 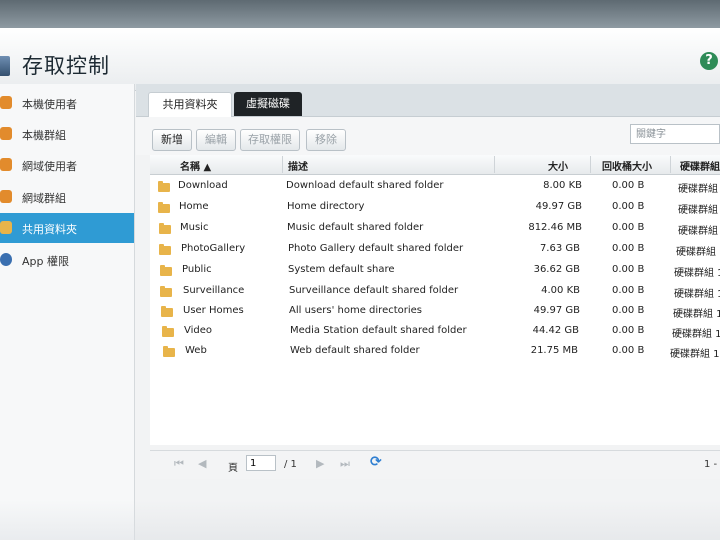 I want to click on sidebar-item-shared-folders: 共用資料夾, so click(x=67, y=228).